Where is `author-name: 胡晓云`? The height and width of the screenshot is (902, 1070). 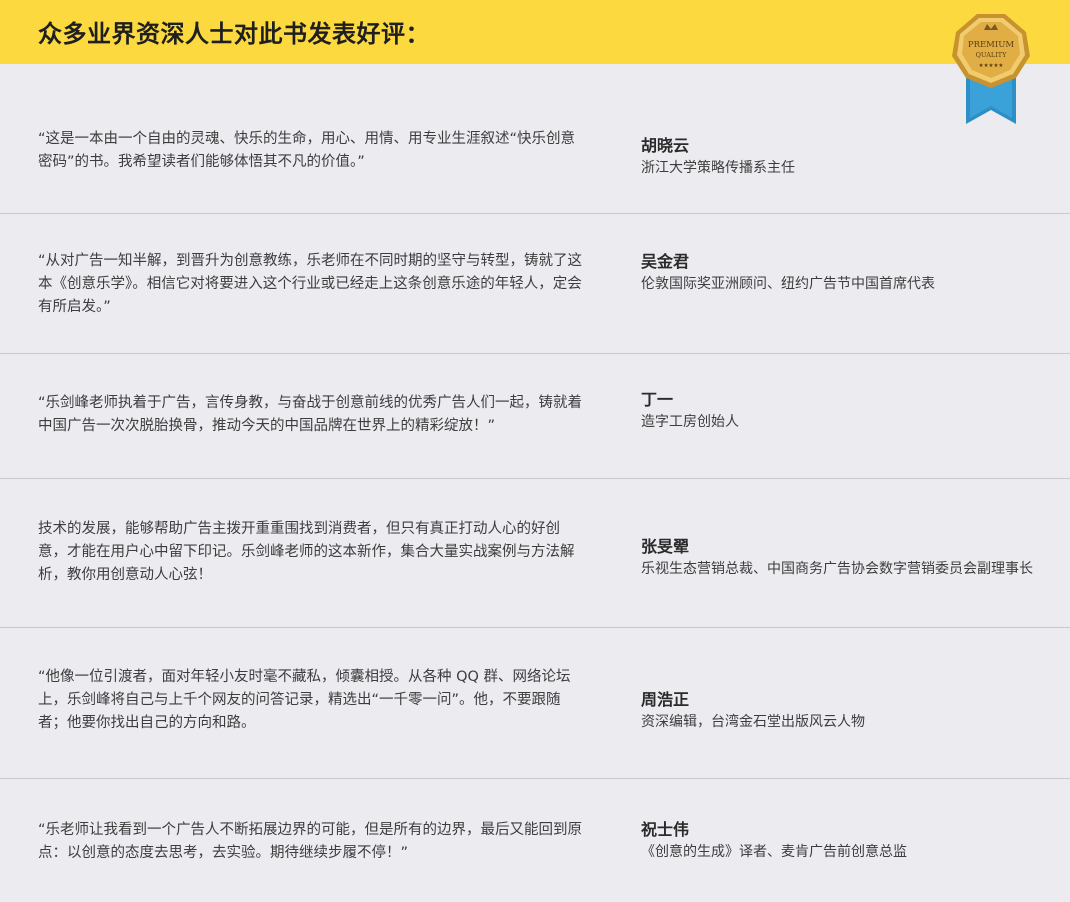 author-name: 胡晓云 is located at coordinates (665, 145).